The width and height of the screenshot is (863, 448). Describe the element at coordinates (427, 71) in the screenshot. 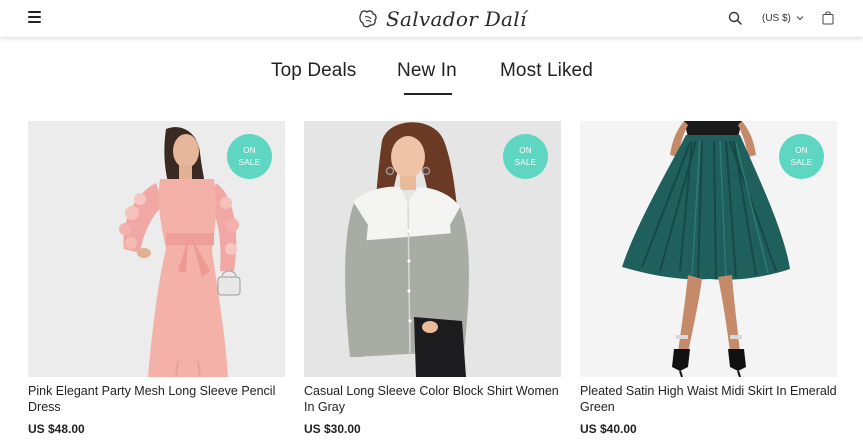

I see `tab-new-in: New In` at that location.